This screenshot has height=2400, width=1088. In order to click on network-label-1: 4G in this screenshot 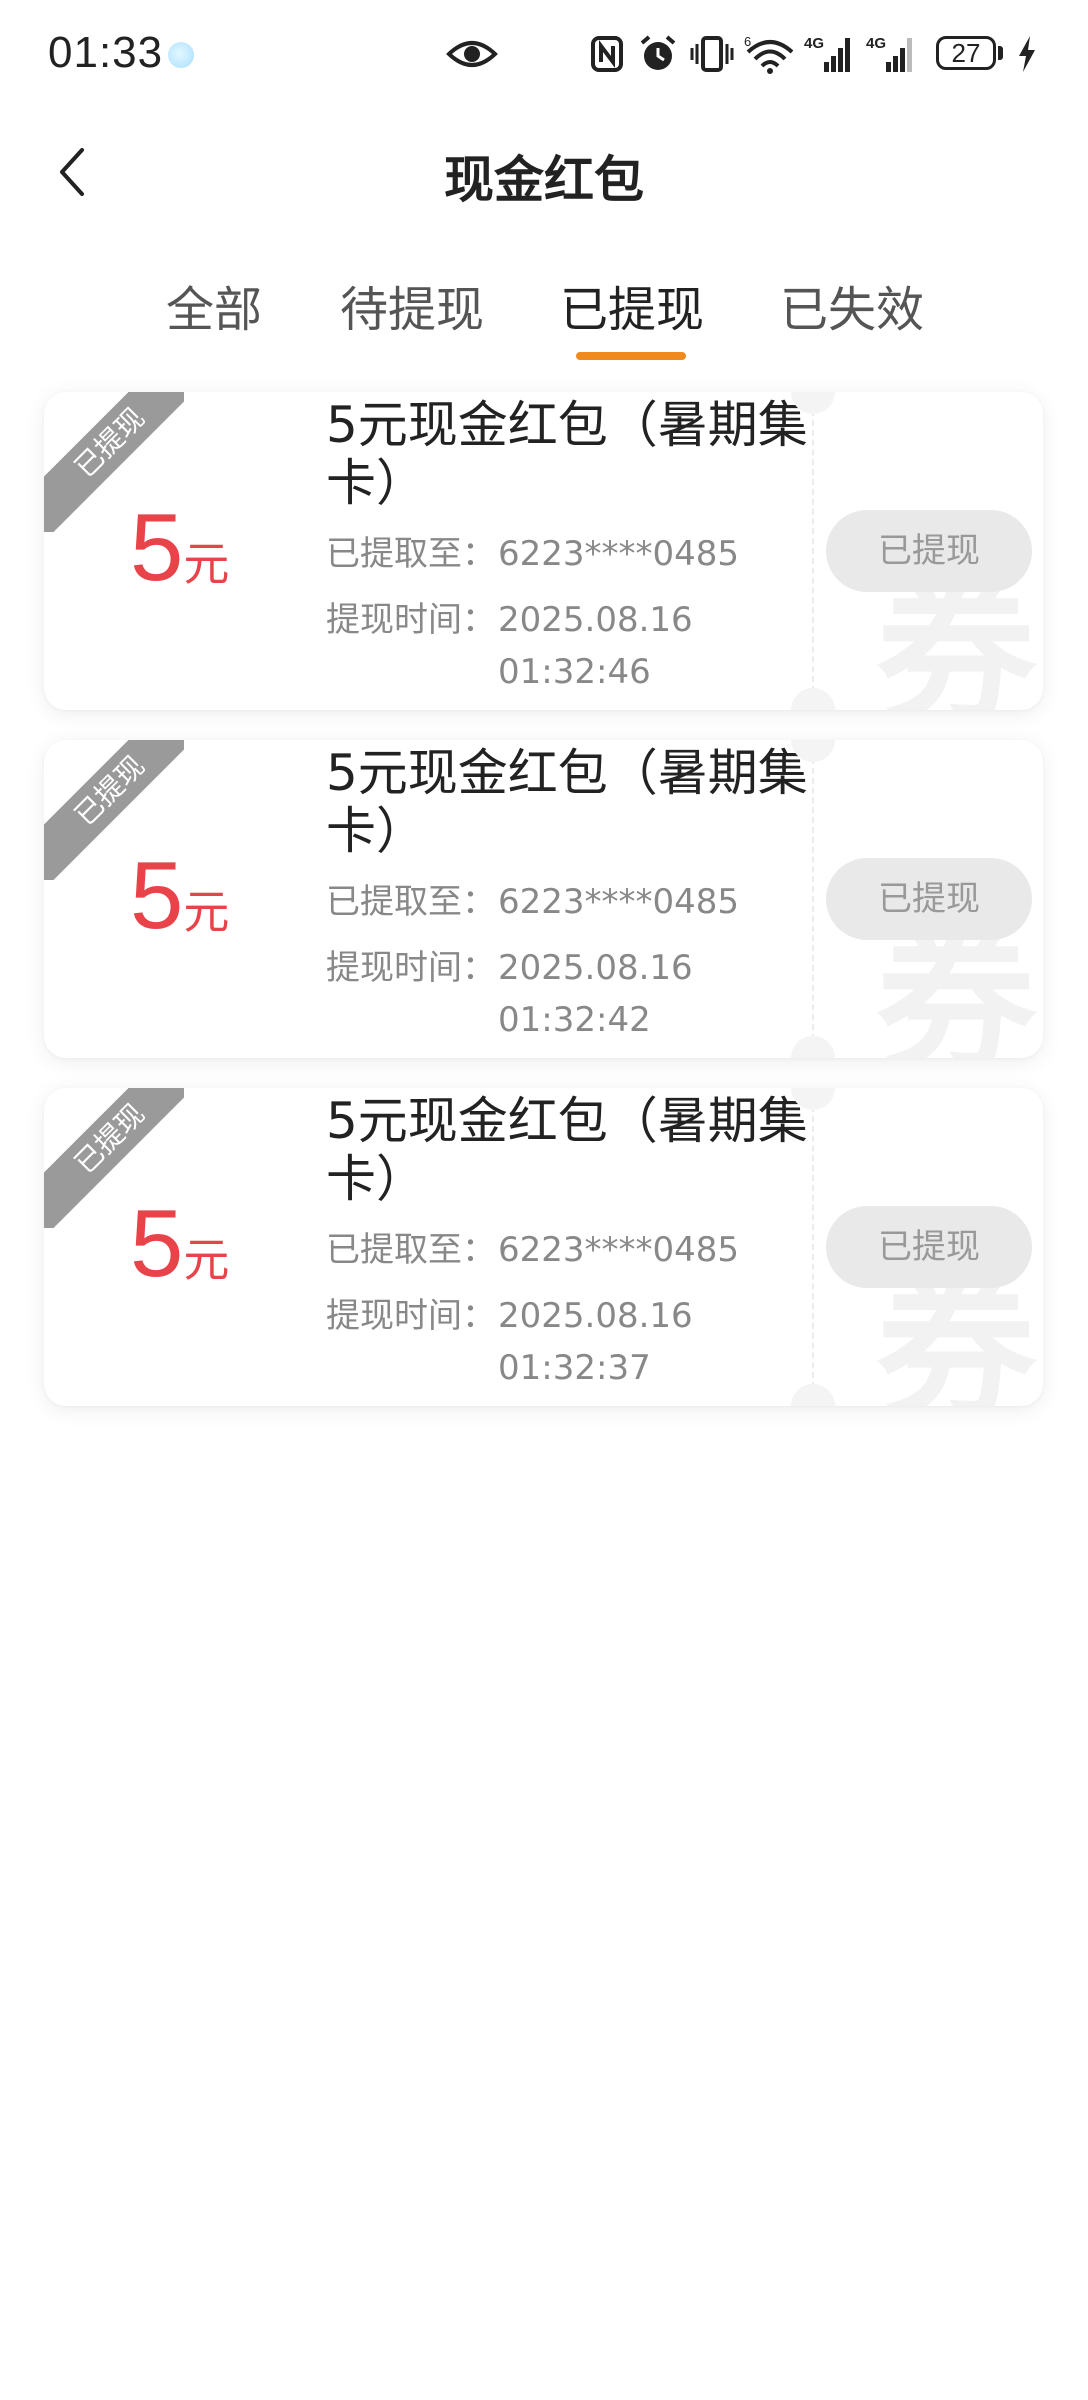, I will do `click(814, 43)`.